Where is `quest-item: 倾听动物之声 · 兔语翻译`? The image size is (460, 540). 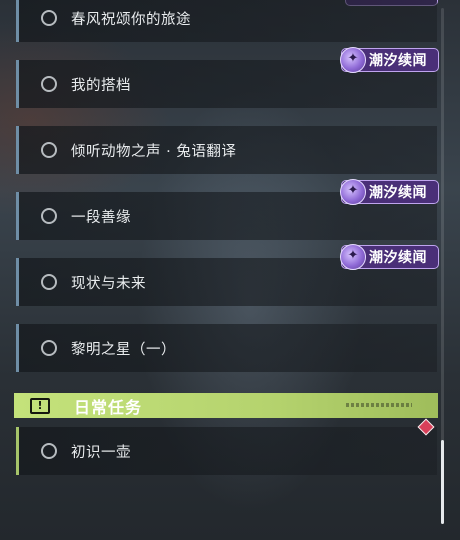
quest-item: 倾听动物之声 · 兔语翻译 is located at coordinates (226, 150).